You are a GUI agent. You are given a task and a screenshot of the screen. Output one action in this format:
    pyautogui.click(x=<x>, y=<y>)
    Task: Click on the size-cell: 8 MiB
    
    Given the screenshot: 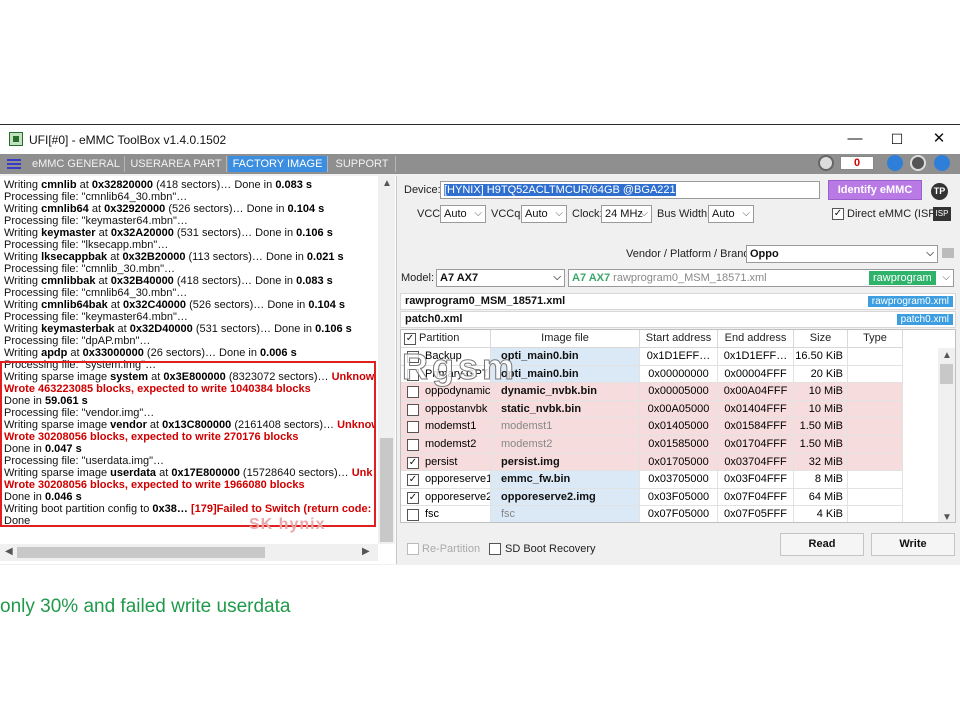 What is the action you would take?
    pyautogui.click(x=821, y=480)
    